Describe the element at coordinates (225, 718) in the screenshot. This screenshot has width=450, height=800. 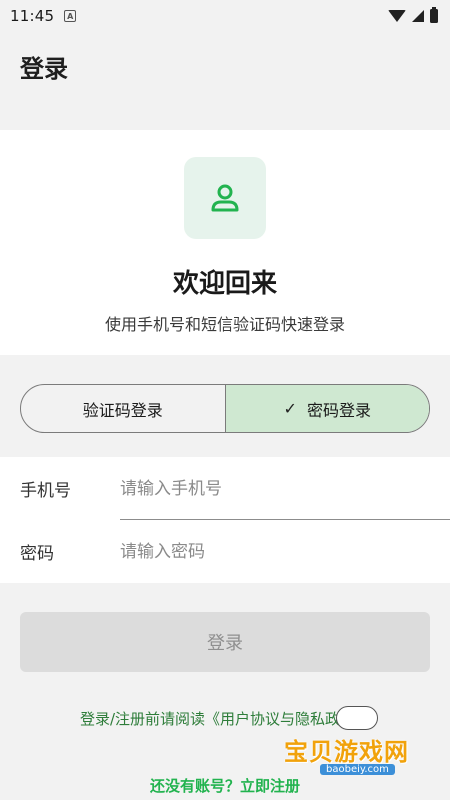
I see `agreement-link: 登录/注册前请阅读《用户协议与隐私政策》` at that location.